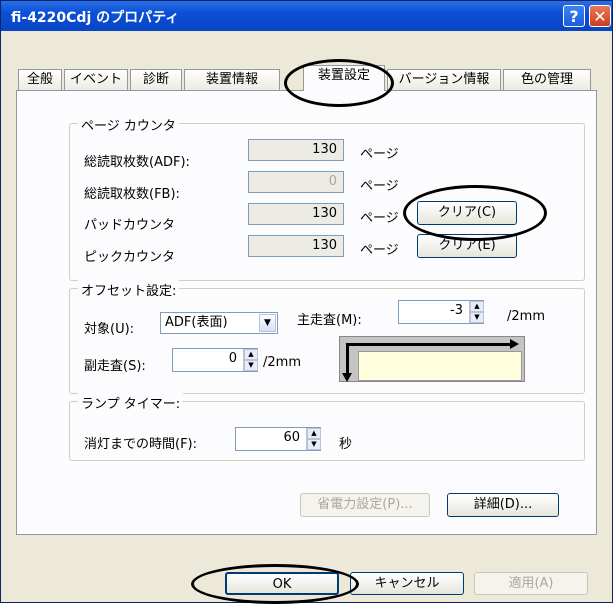 This screenshot has width=613, height=604. I want to click on help-button: ?, so click(574, 16).